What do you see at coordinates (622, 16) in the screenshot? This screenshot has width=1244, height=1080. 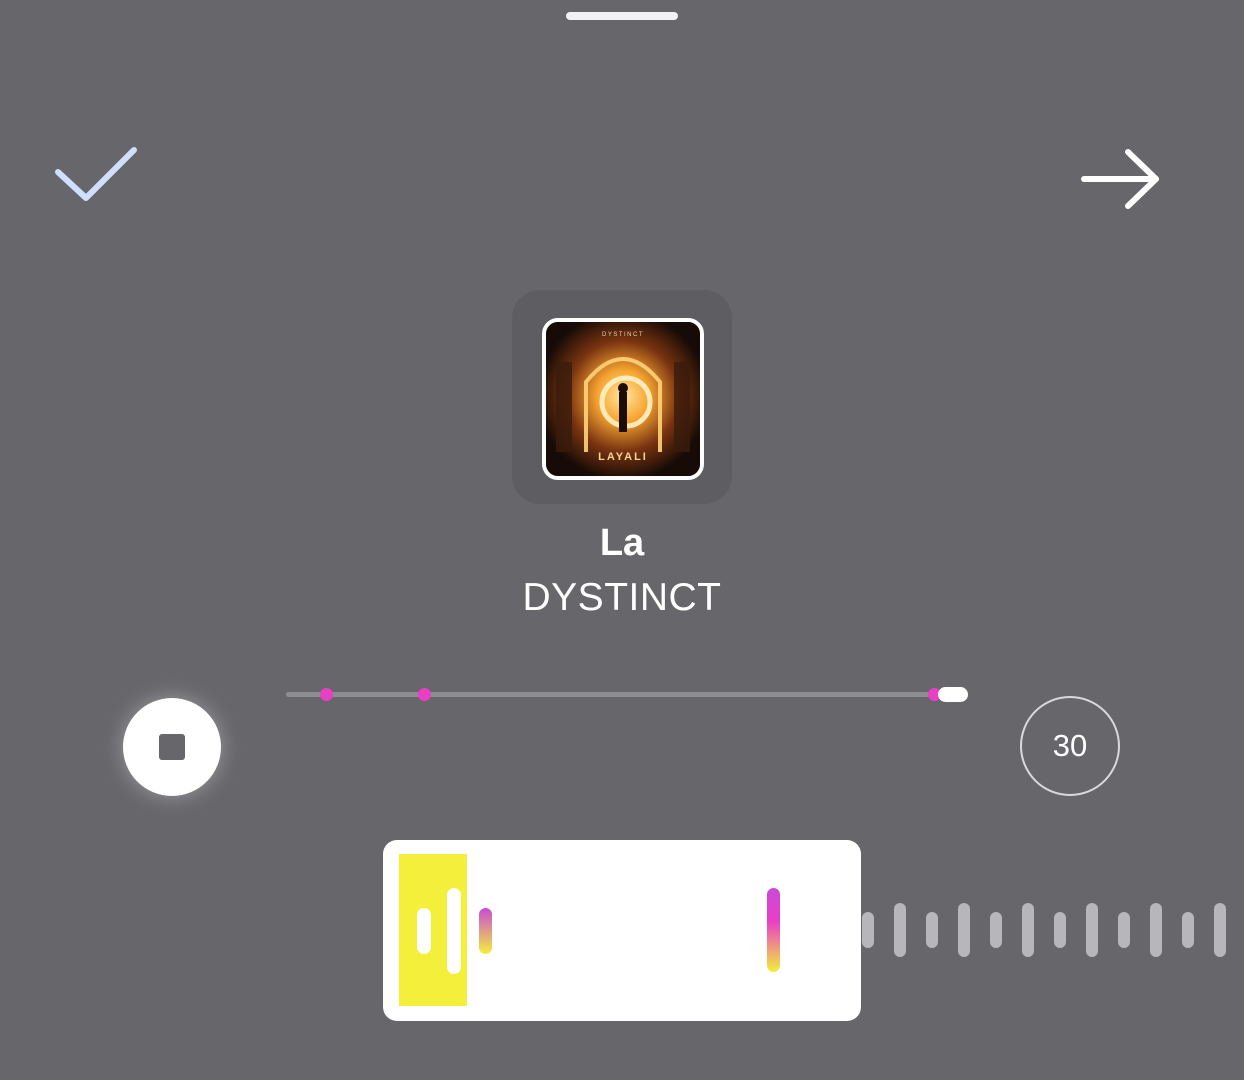 I see `sheet-grab-handle` at bounding box center [622, 16].